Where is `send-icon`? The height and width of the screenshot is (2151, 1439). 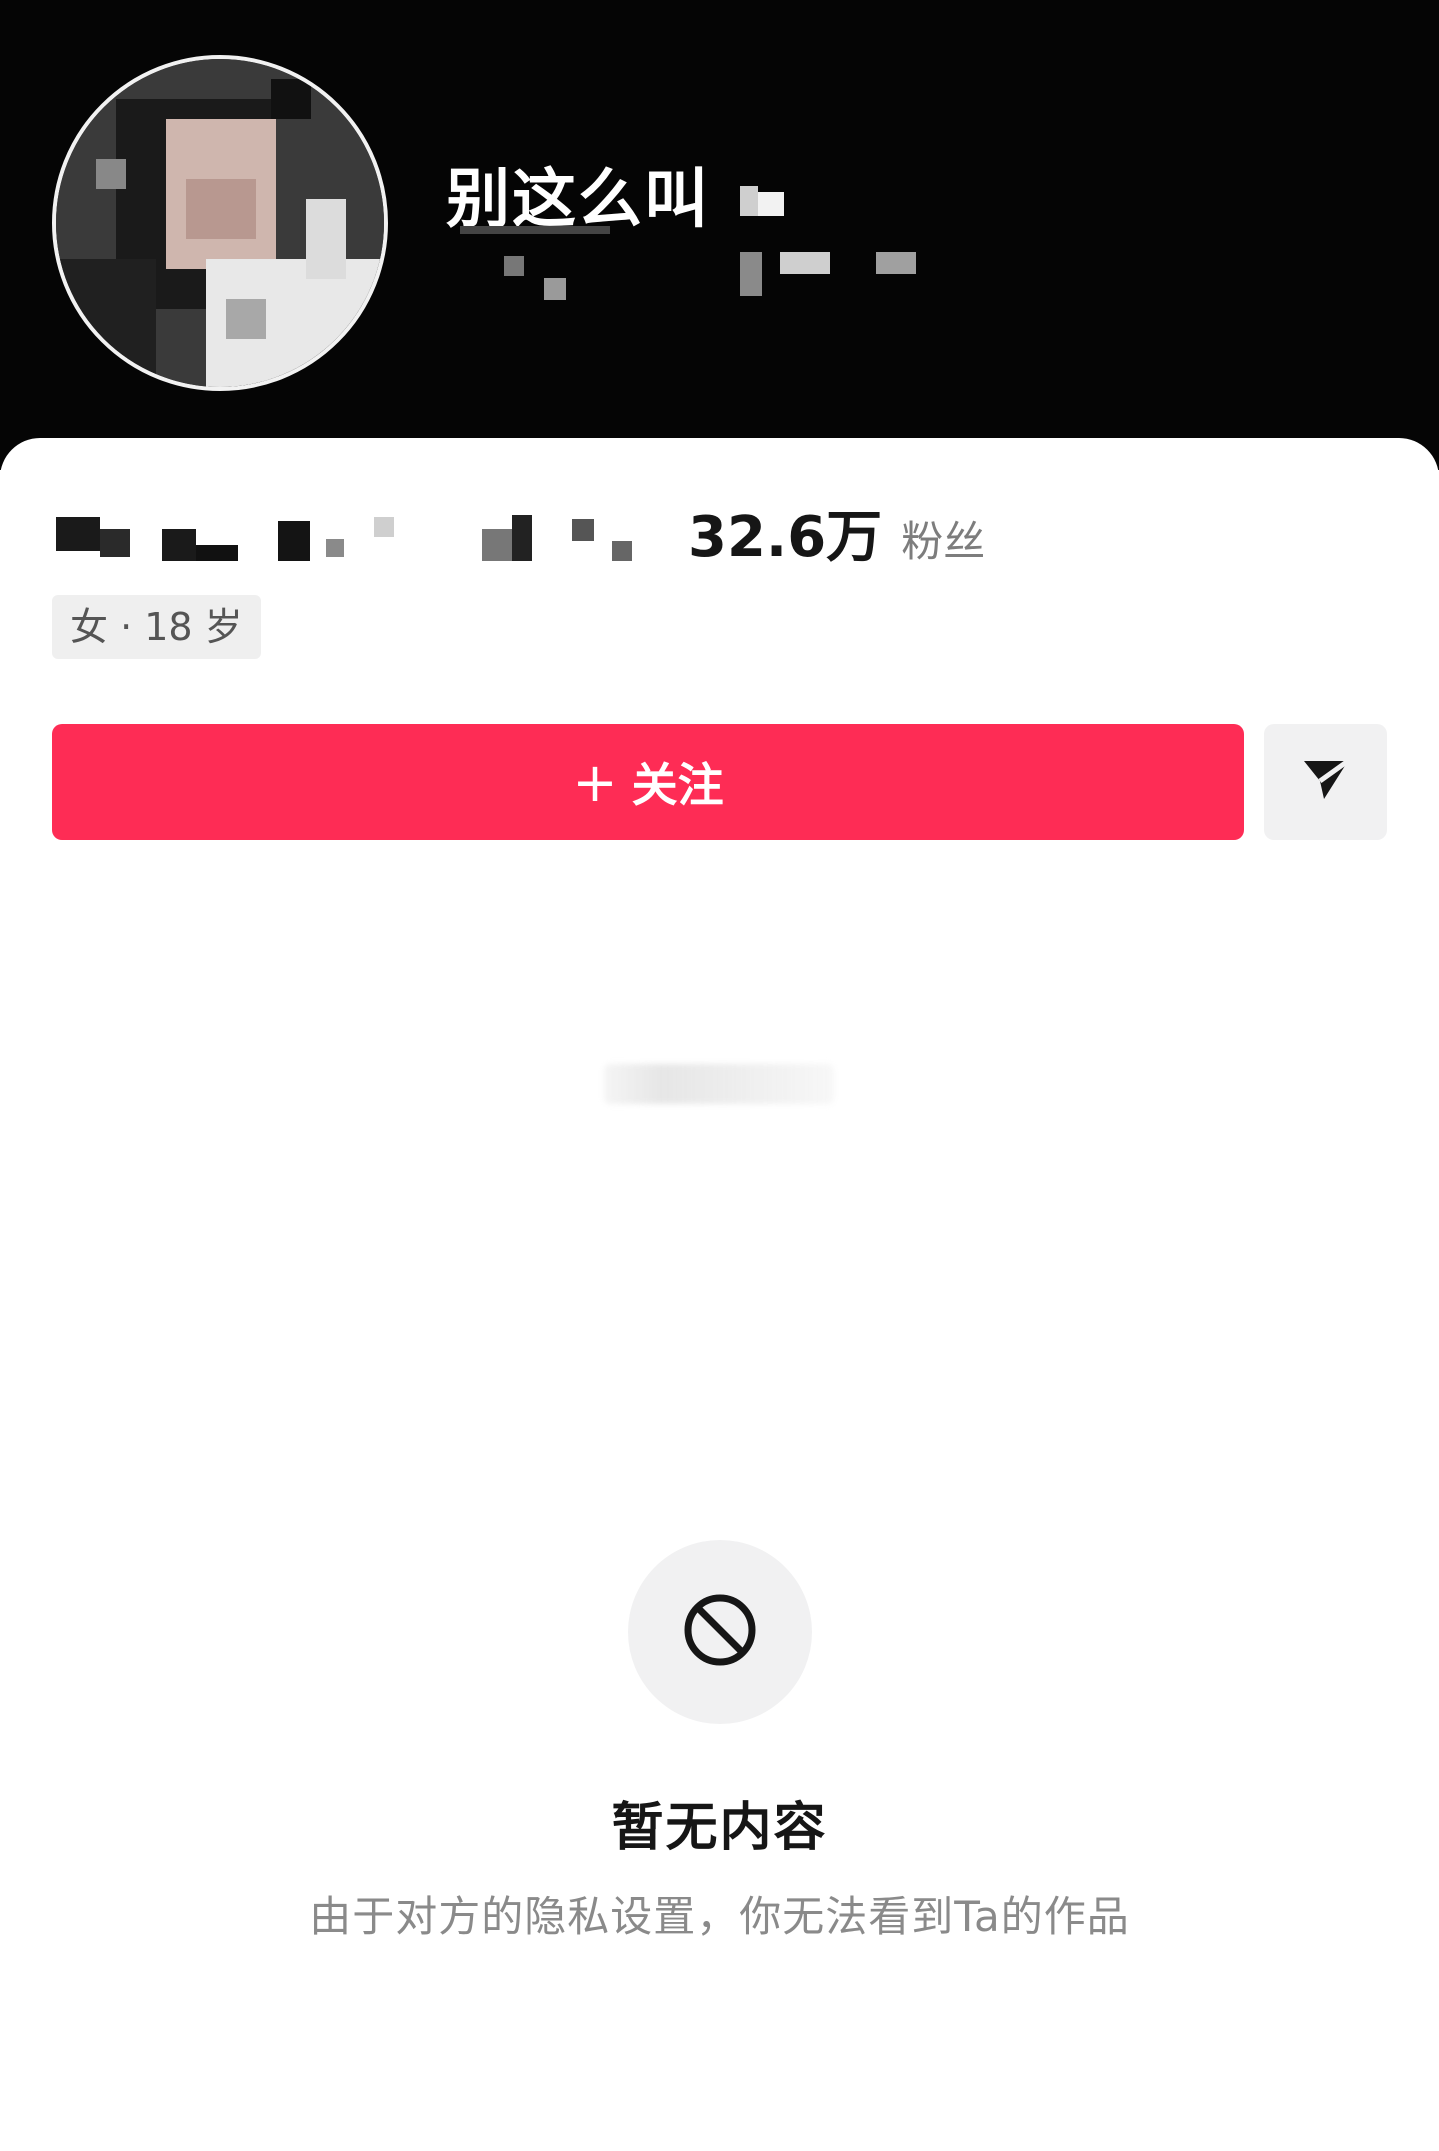
send-icon is located at coordinates (1326, 782).